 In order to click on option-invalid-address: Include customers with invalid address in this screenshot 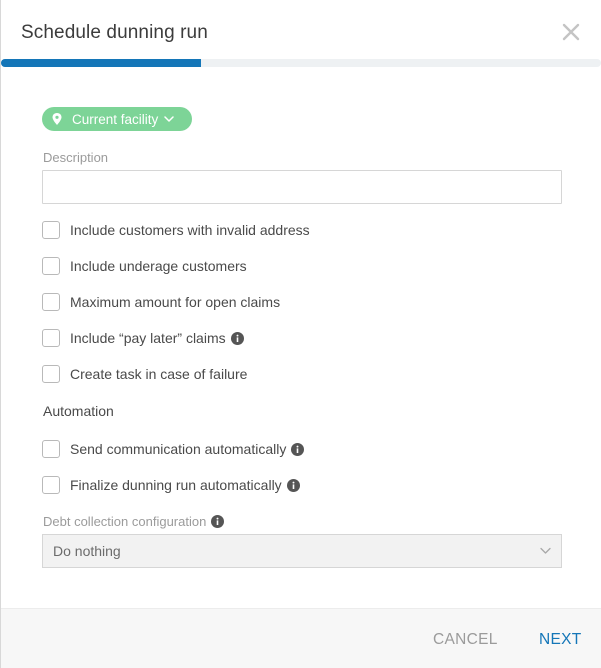, I will do `click(176, 230)`.